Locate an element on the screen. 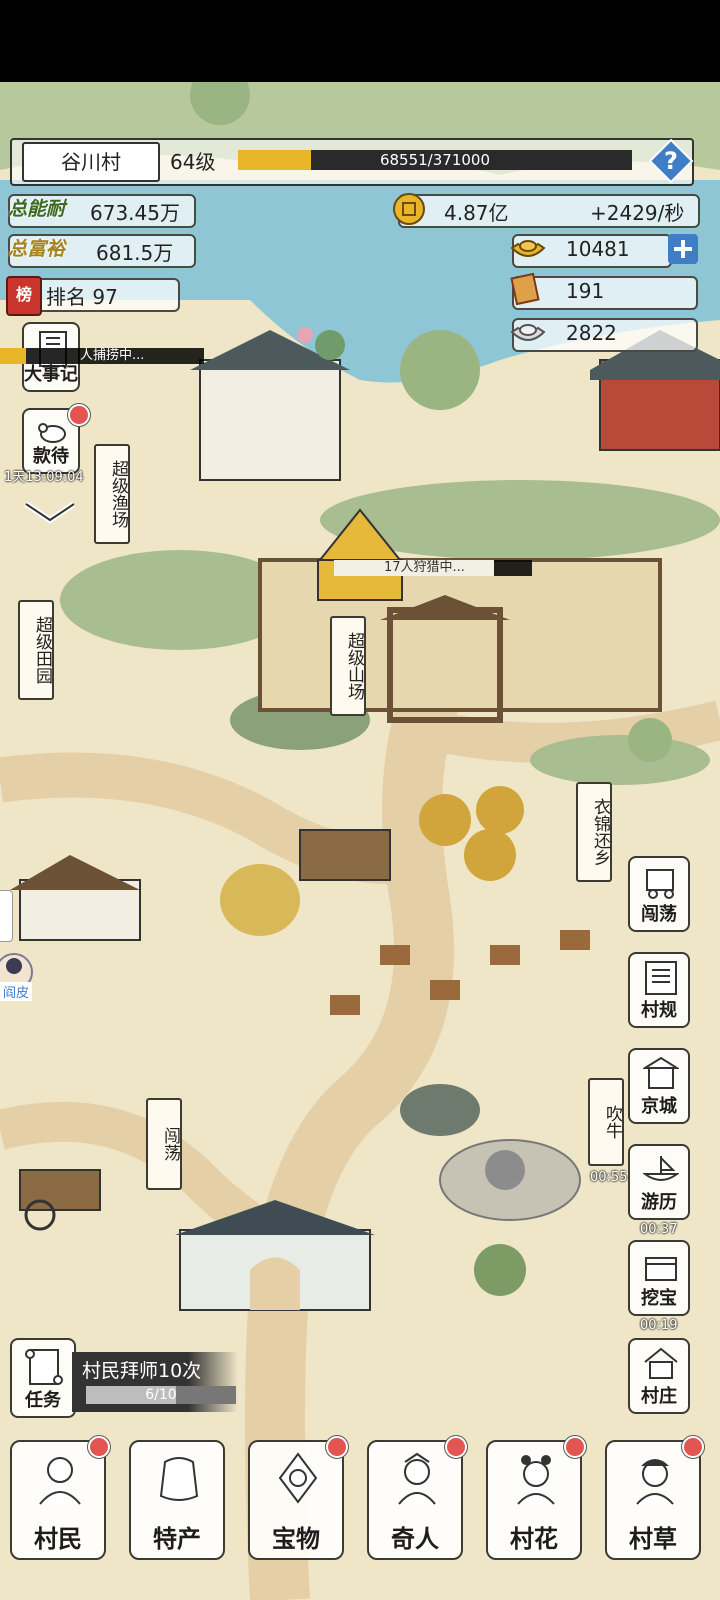  village-name-box: 谷川村 is located at coordinates (91, 162).